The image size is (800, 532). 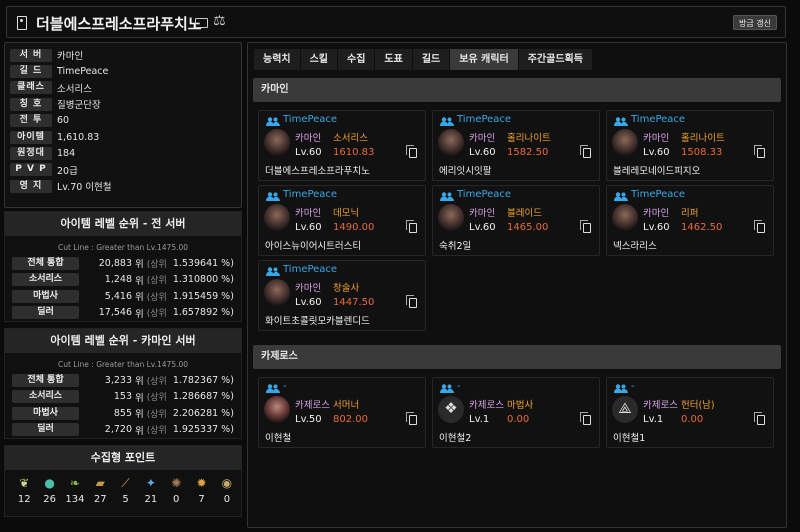 I want to click on info-row: 길 드 TimePeace, so click(x=123, y=71).